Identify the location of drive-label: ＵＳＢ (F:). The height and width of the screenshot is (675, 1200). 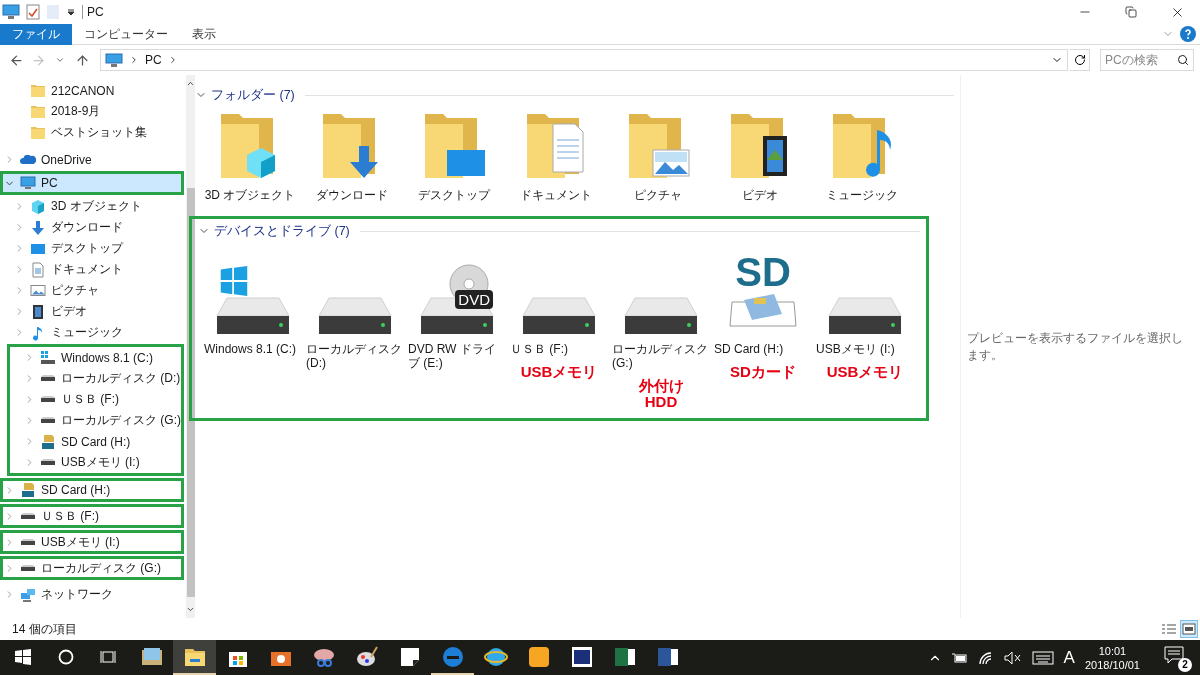
(559, 349).